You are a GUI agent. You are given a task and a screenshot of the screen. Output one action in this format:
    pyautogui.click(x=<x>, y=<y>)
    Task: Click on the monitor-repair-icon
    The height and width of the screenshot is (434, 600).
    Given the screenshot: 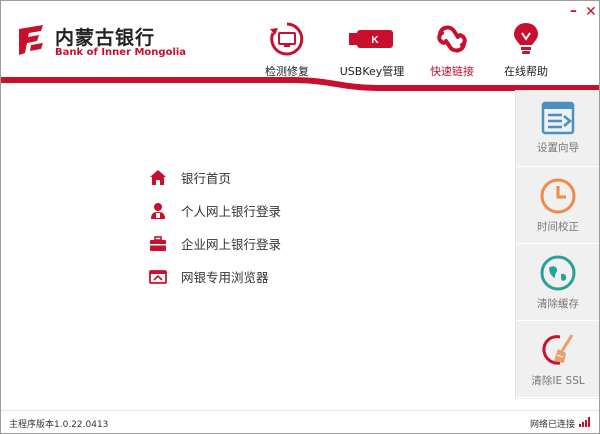 What is the action you would take?
    pyautogui.click(x=287, y=39)
    